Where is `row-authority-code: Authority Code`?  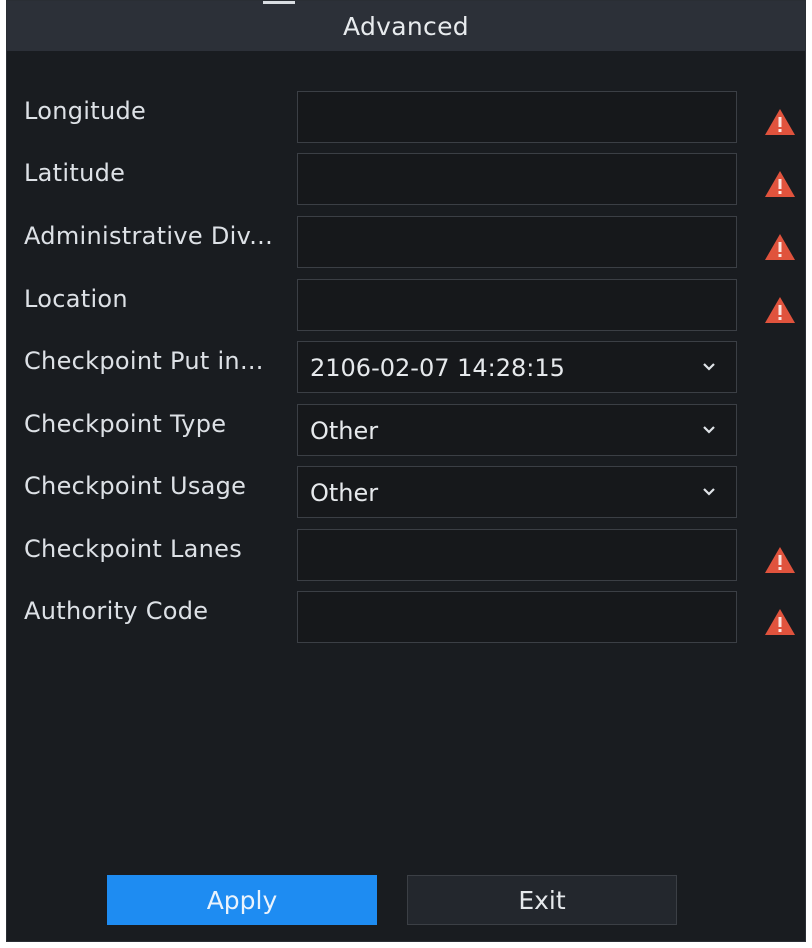 row-authority-code: Authority Code is located at coordinates (406, 619).